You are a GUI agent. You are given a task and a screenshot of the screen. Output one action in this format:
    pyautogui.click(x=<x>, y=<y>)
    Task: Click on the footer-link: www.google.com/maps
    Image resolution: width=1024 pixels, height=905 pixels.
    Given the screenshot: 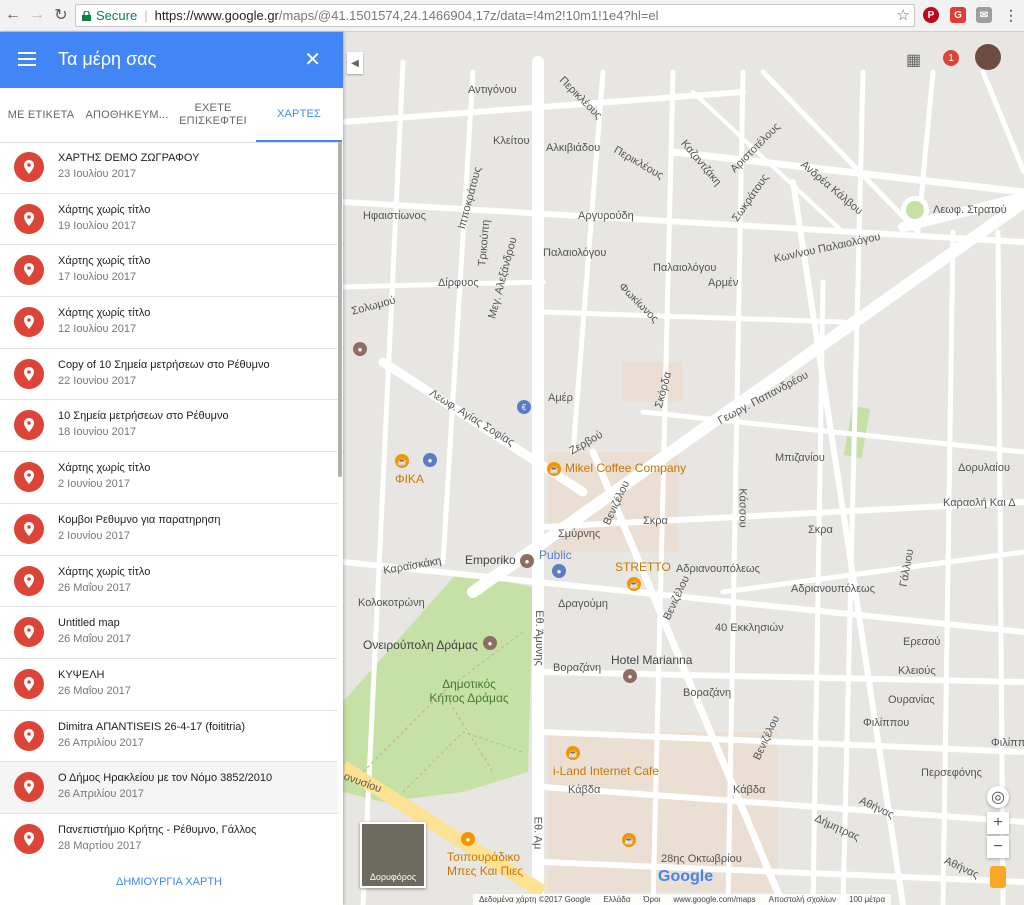 What is the action you would take?
    pyautogui.click(x=714, y=899)
    